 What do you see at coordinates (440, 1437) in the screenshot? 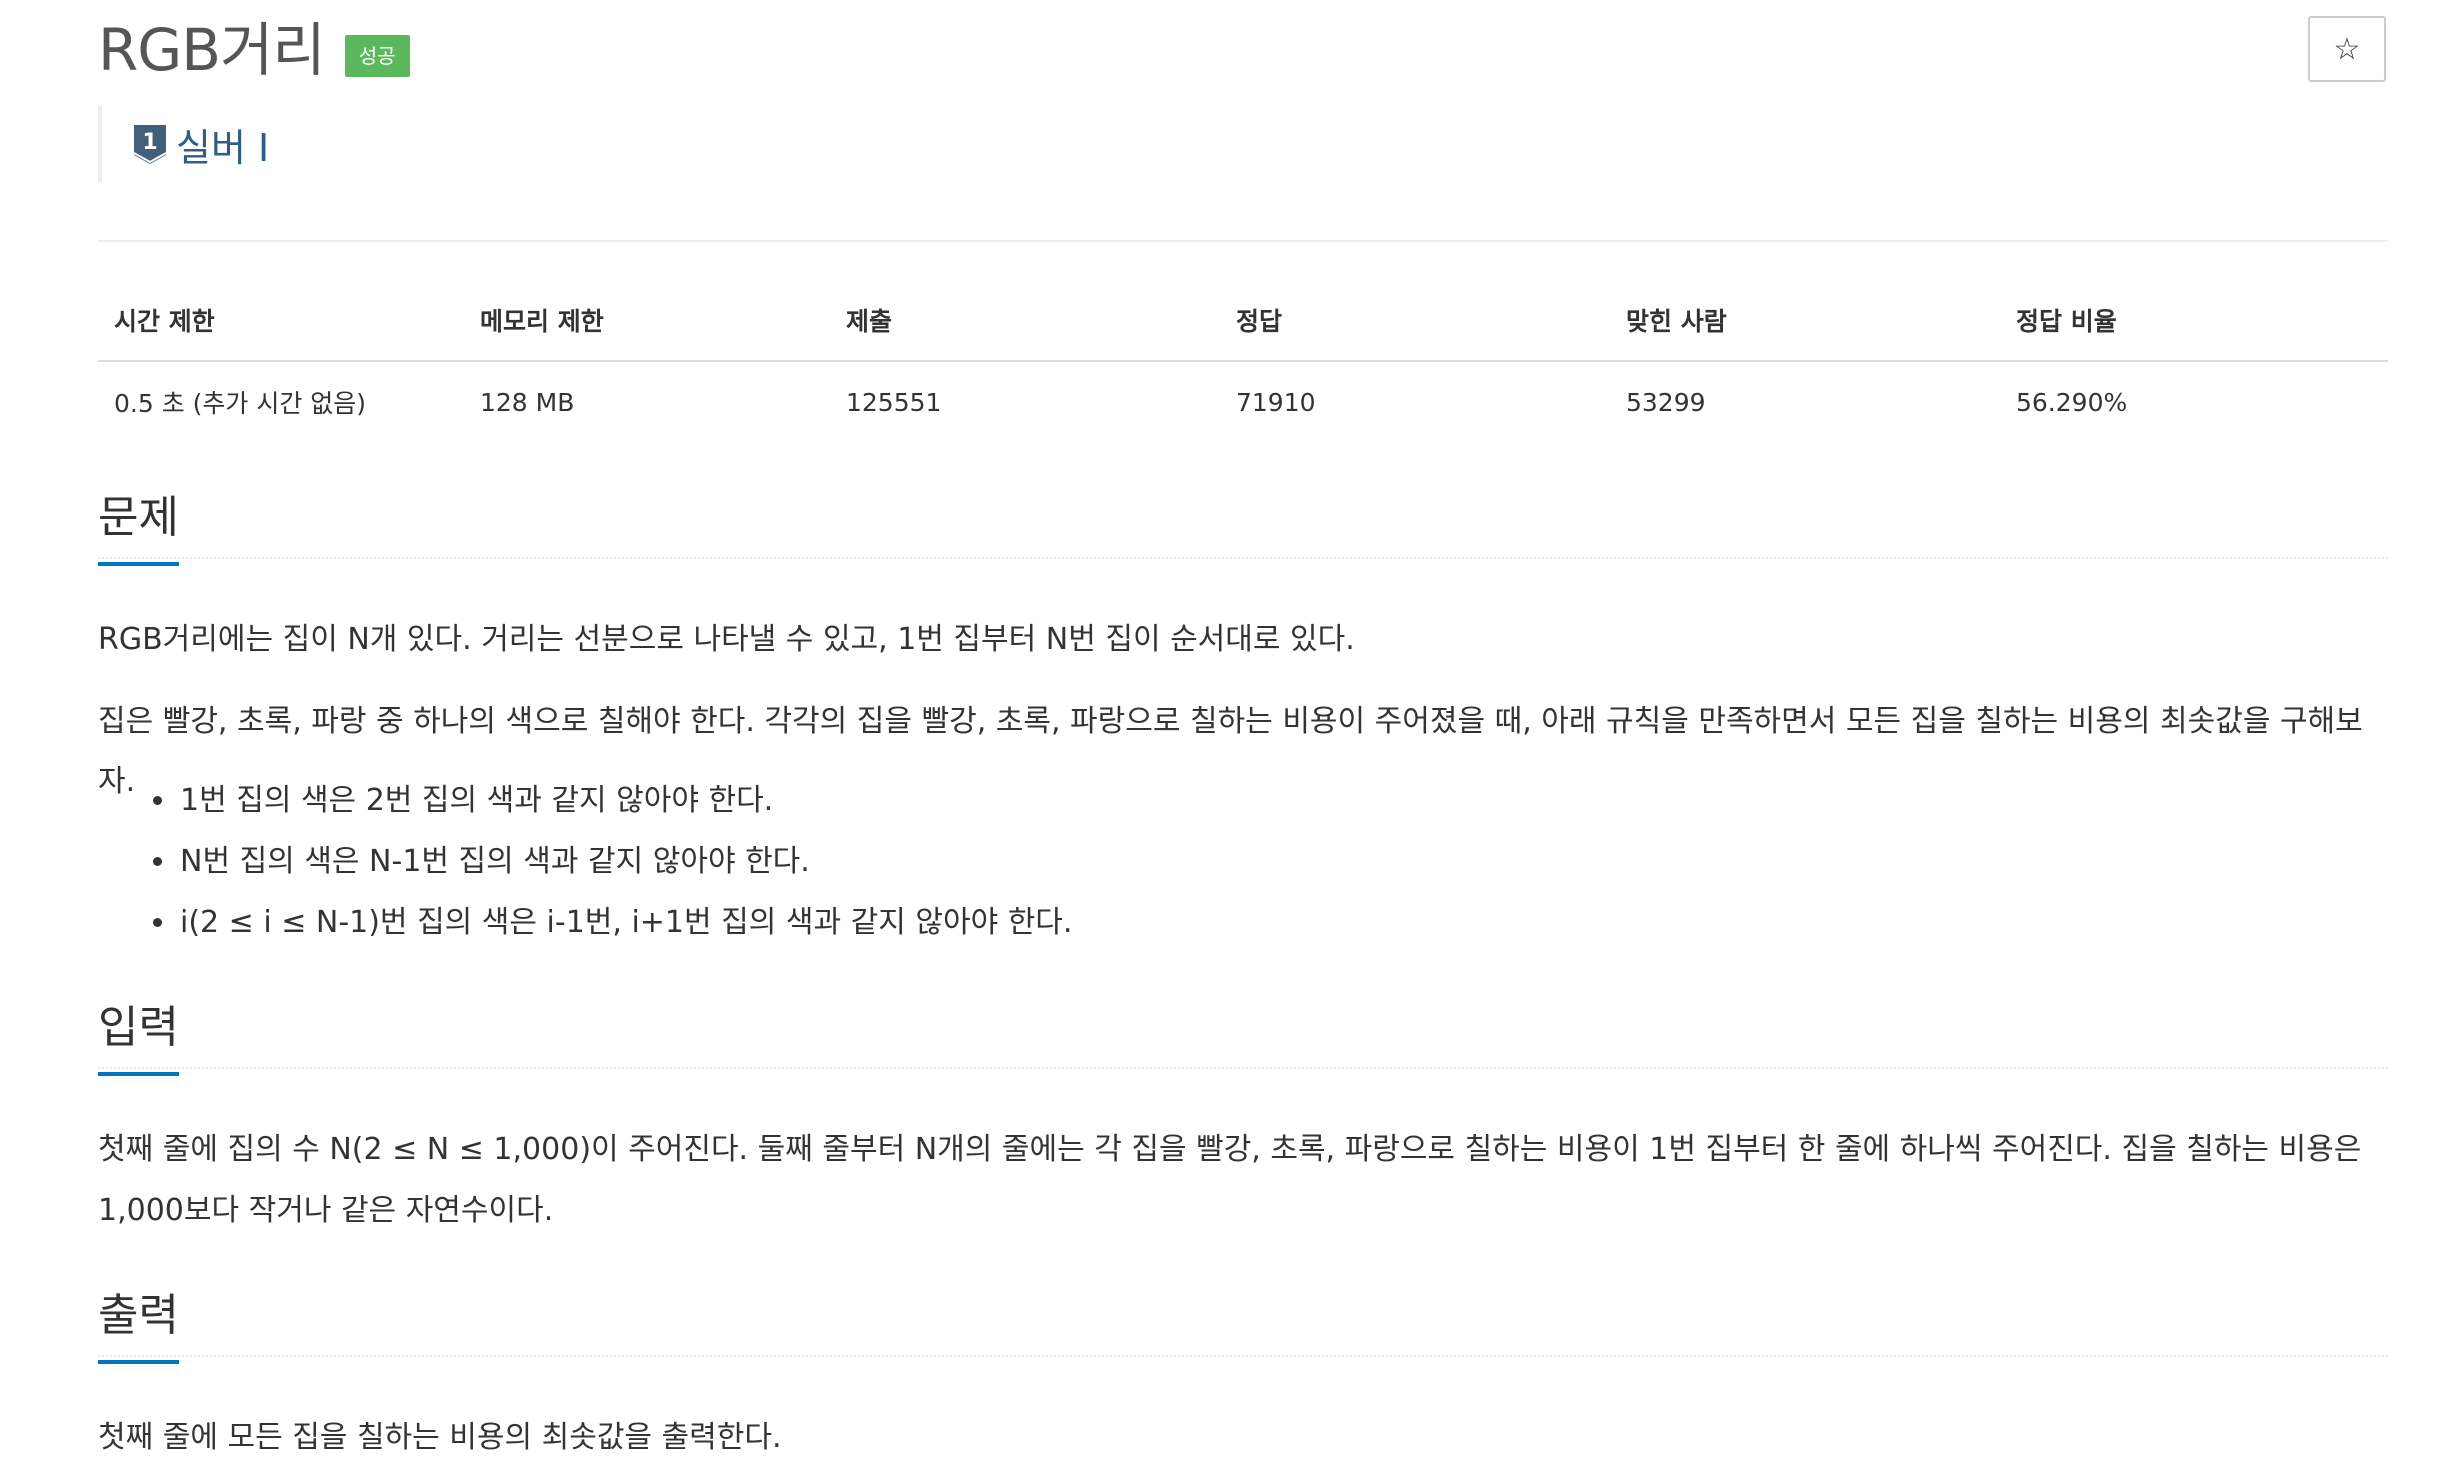
I see `output-paragraph: 첫째 줄에 모든 집을 칠하는 비용의 최솟값을 출력한다.` at bounding box center [440, 1437].